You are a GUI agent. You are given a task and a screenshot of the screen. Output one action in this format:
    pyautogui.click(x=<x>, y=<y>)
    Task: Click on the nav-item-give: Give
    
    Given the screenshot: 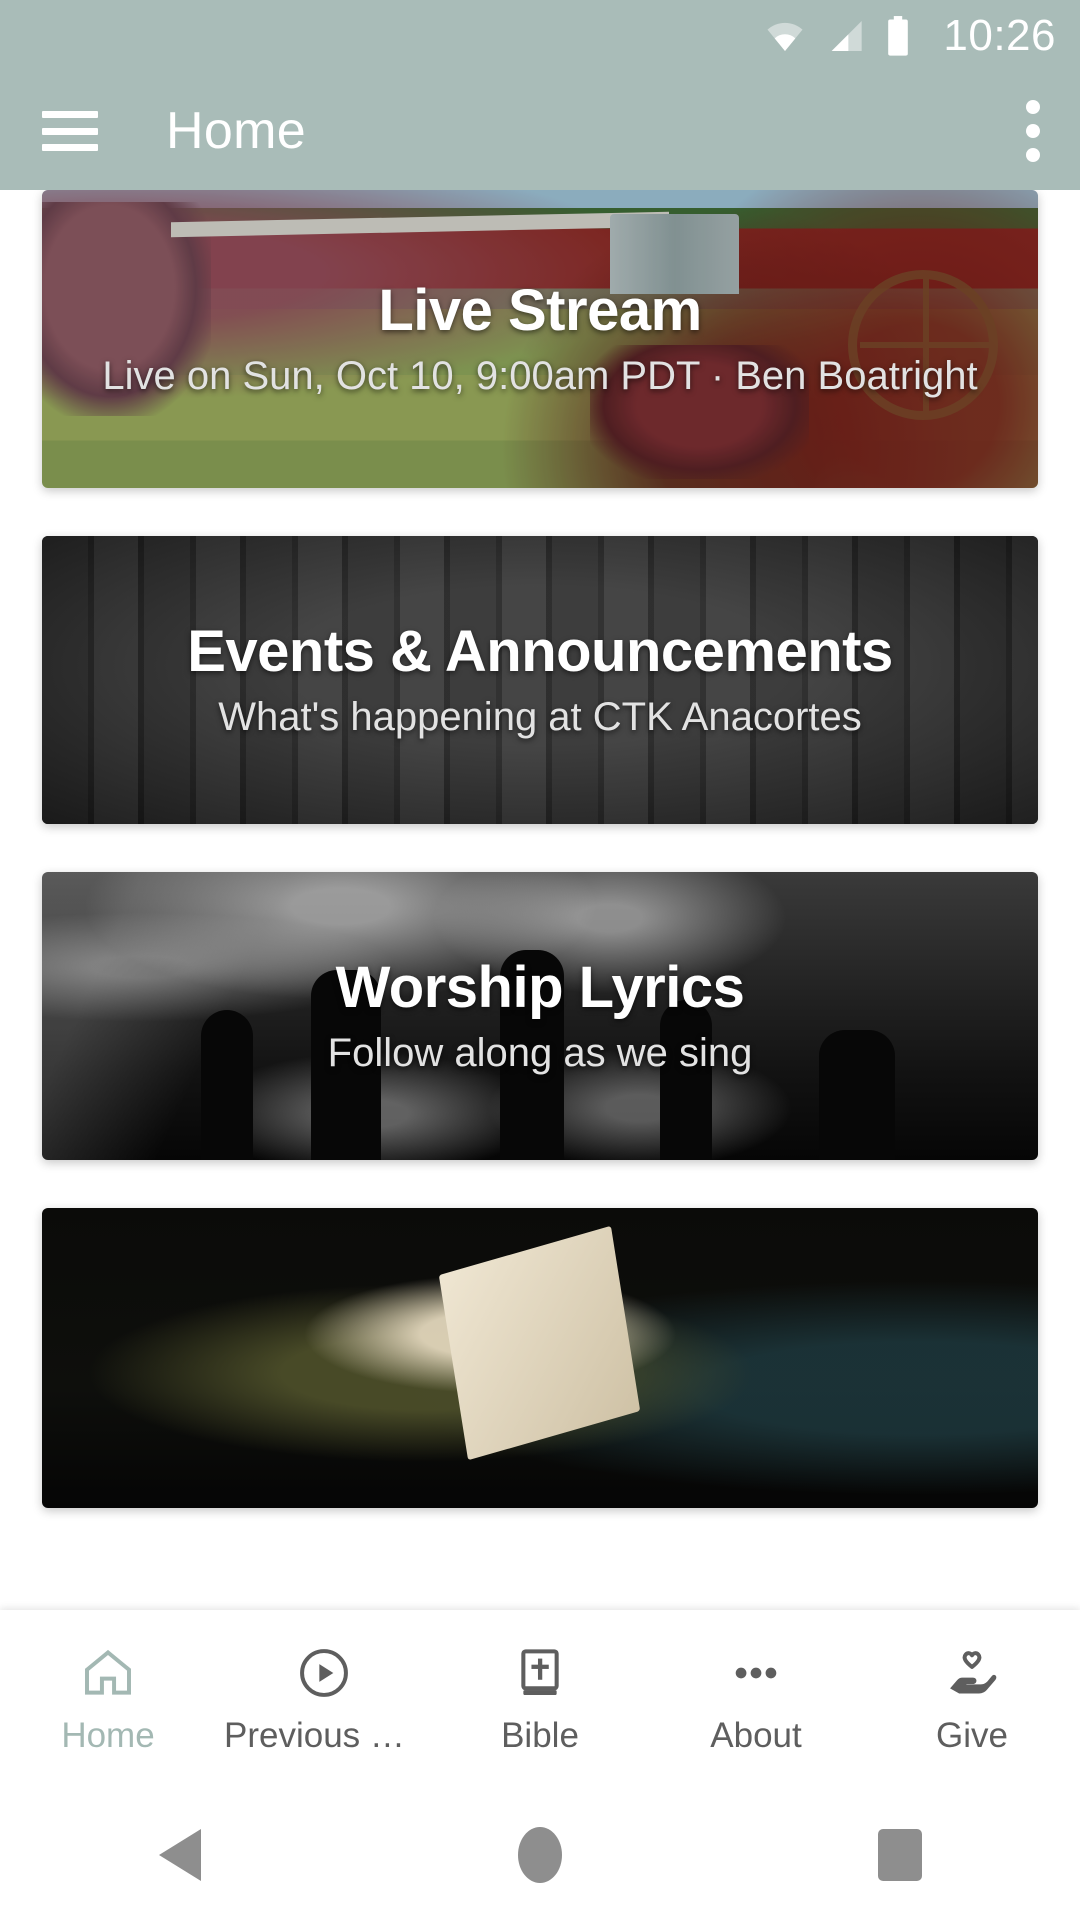 What is the action you would take?
    pyautogui.click(x=972, y=1700)
    